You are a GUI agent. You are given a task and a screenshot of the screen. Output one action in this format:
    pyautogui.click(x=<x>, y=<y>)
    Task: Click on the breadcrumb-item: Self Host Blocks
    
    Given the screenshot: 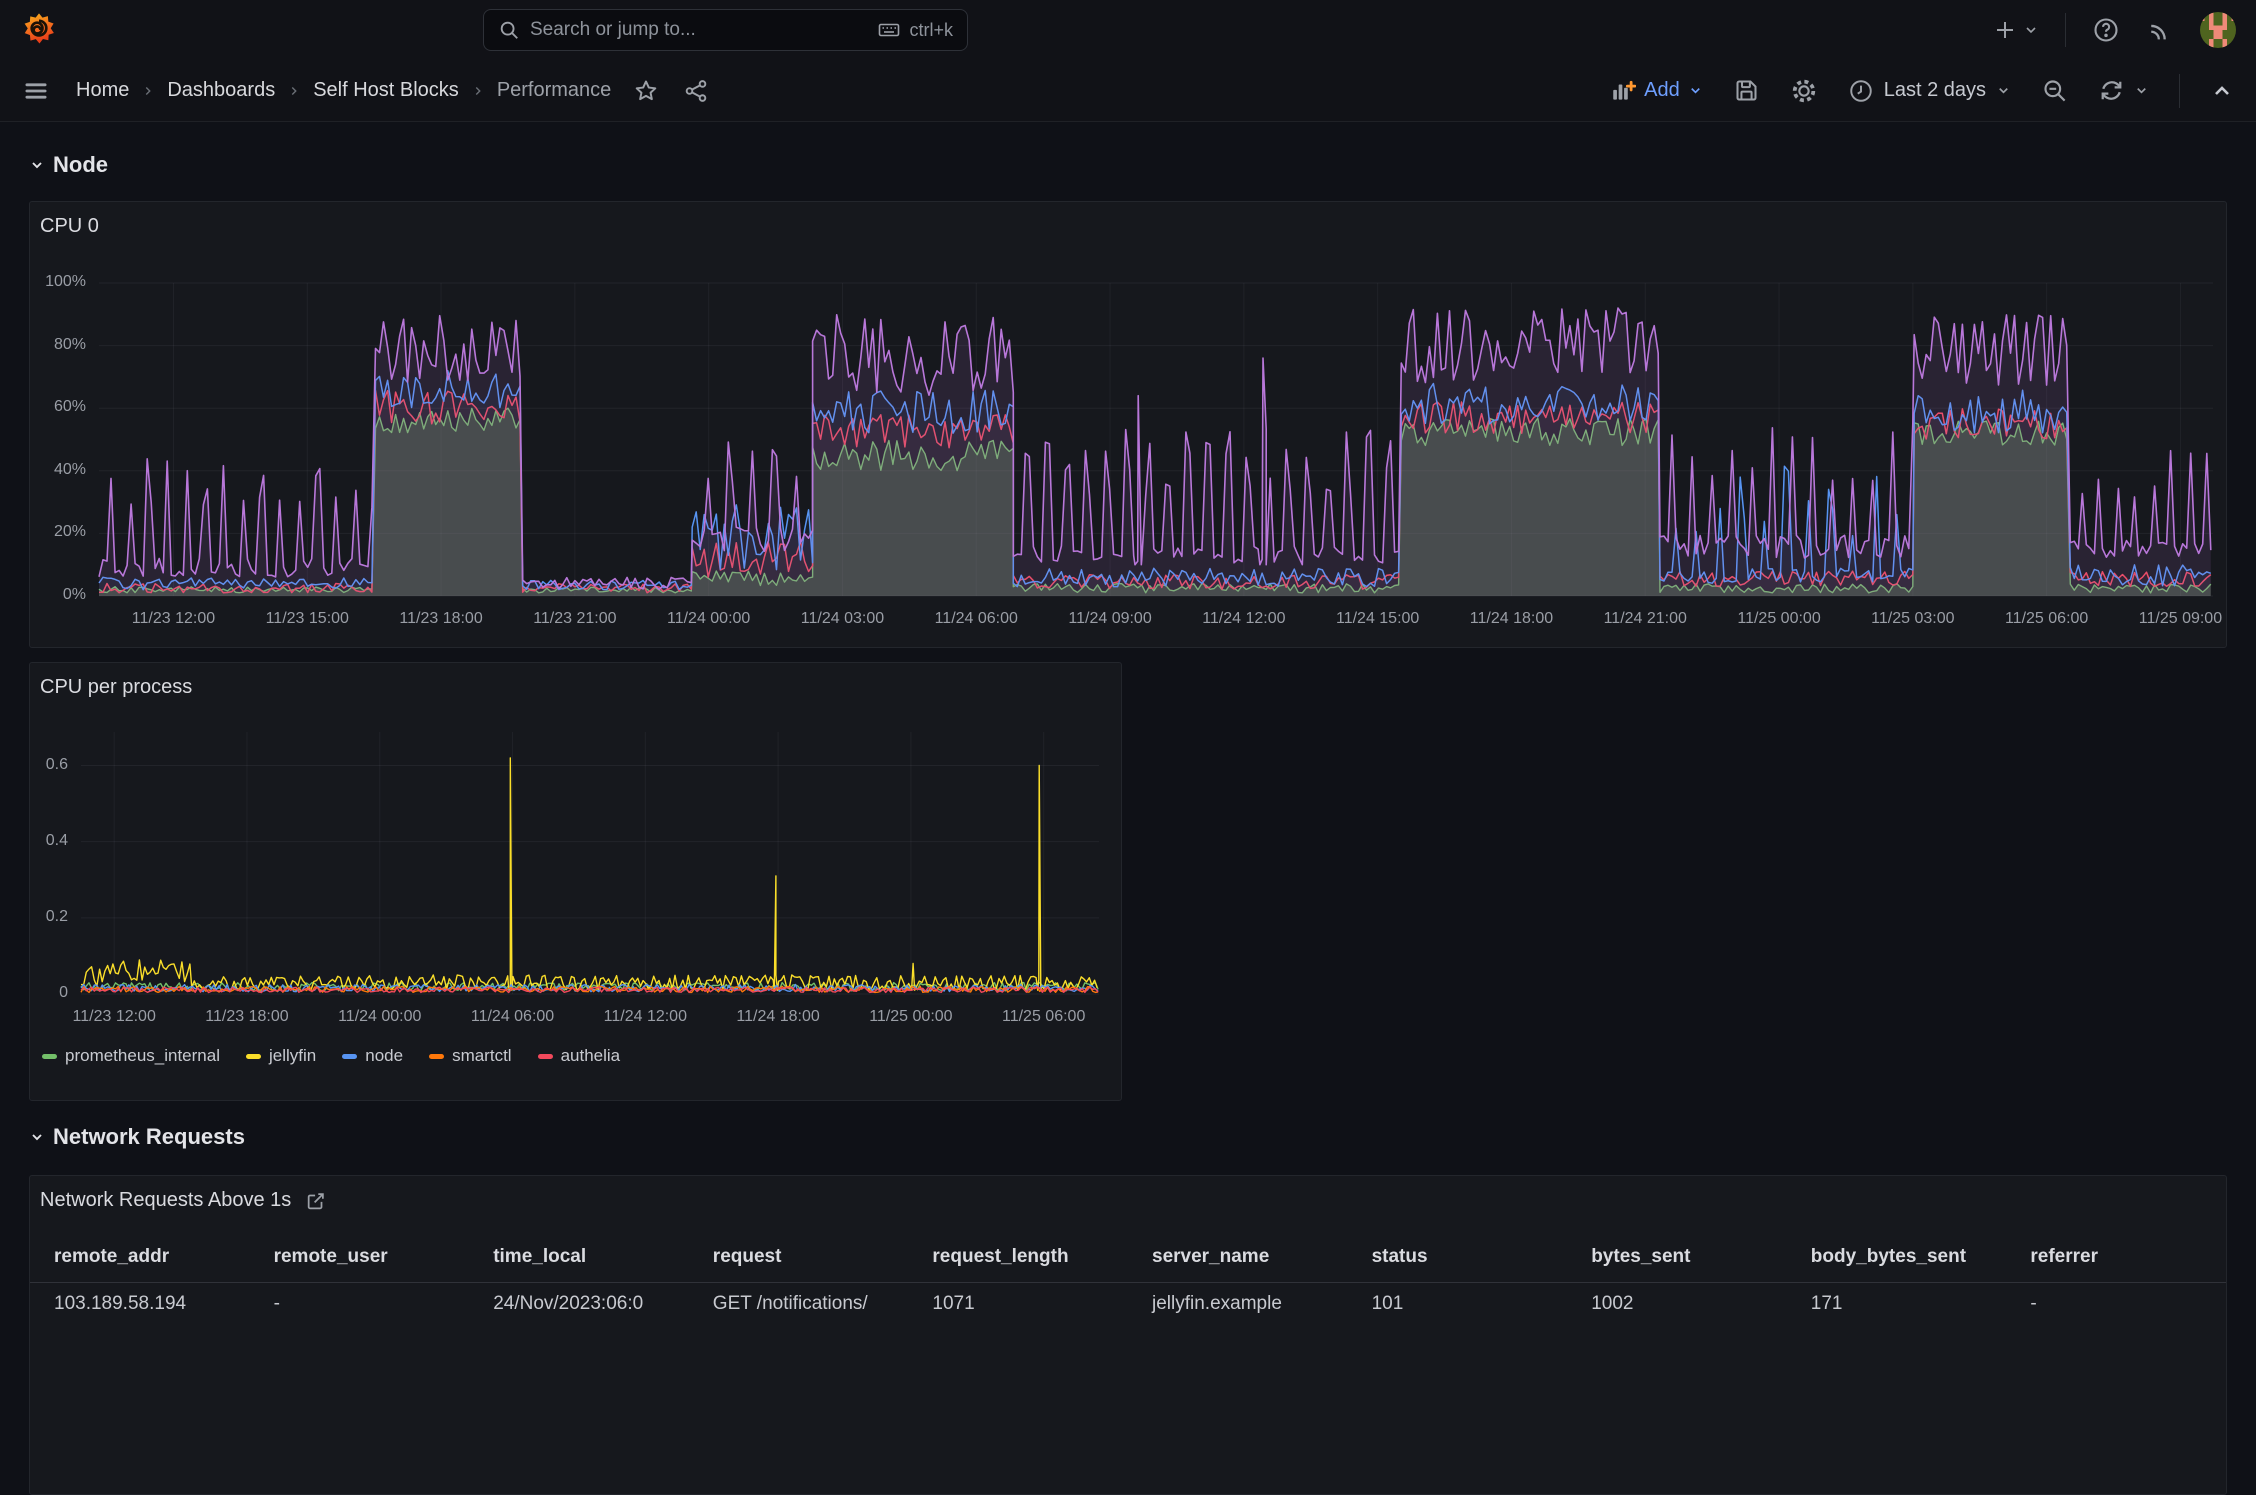 What is the action you would take?
    pyautogui.click(x=386, y=90)
    